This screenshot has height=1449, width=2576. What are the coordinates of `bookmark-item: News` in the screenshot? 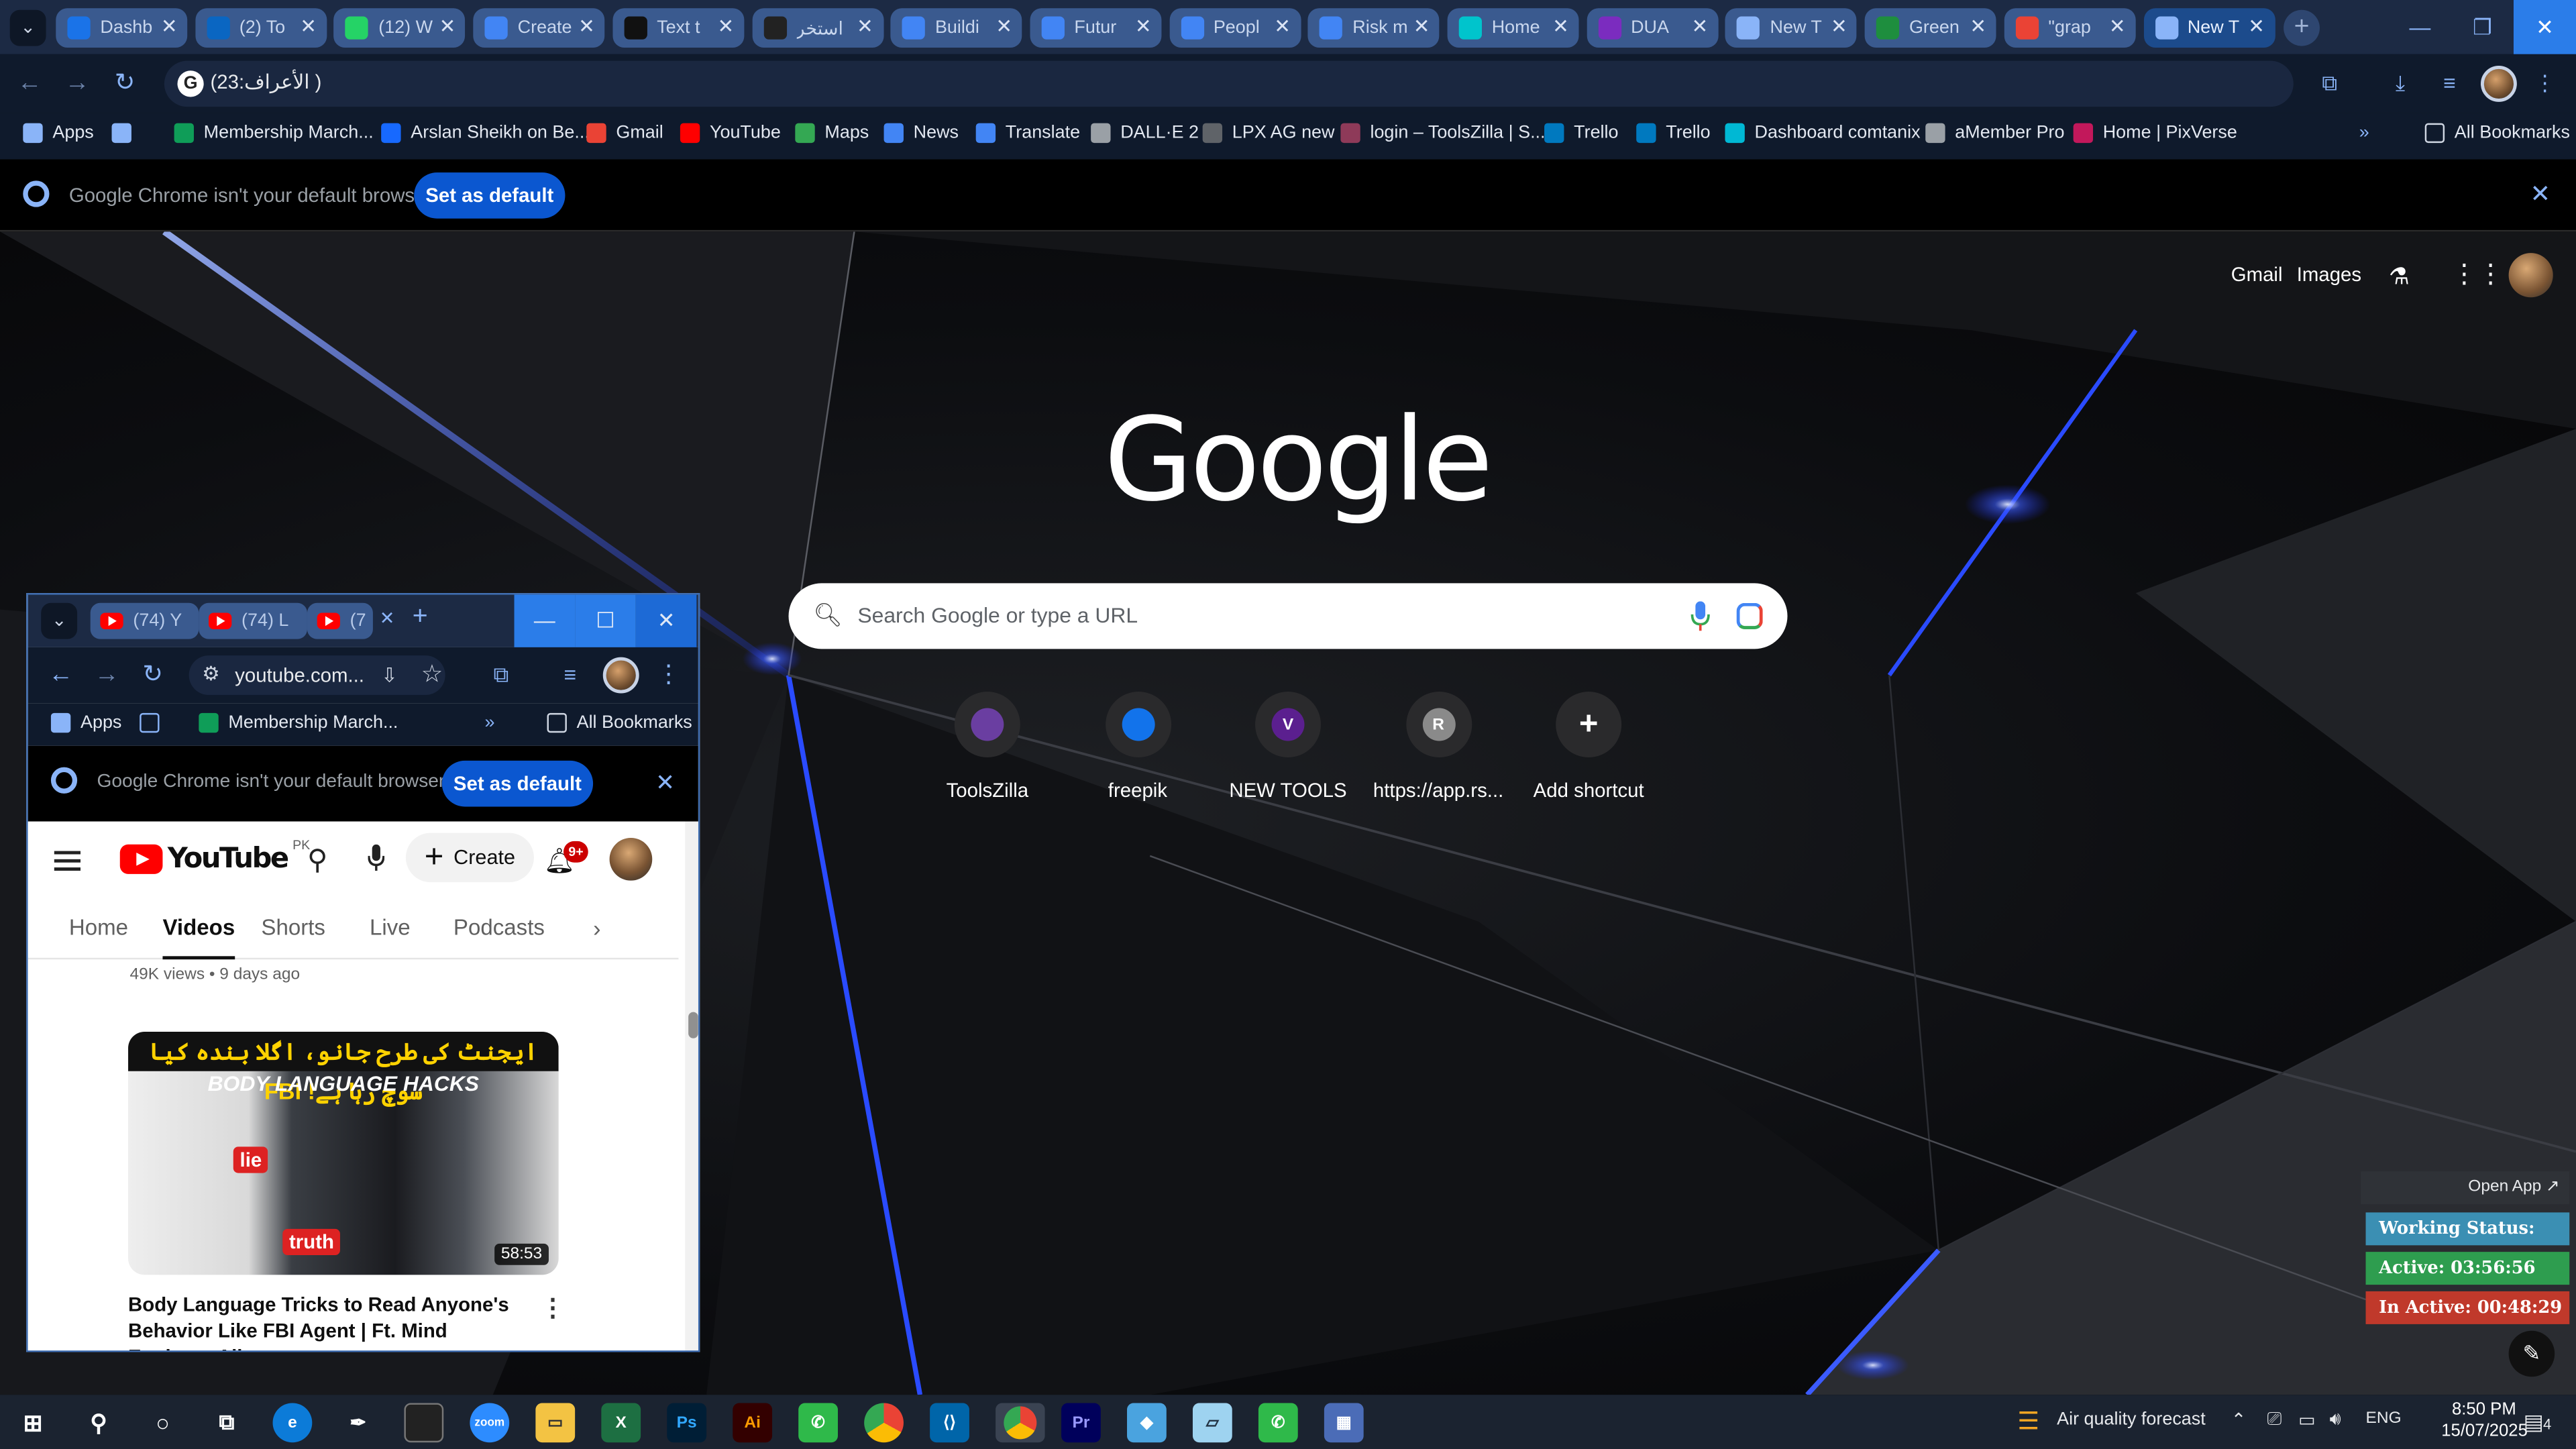 It's located at (921, 133).